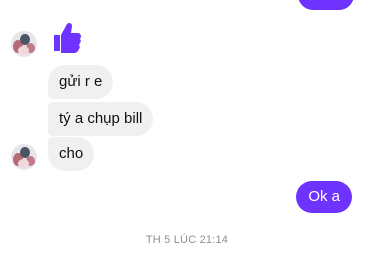 This screenshot has height=257, width=374. I want to click on incoming-message-bubble: gửi r e, so click(81, 82).